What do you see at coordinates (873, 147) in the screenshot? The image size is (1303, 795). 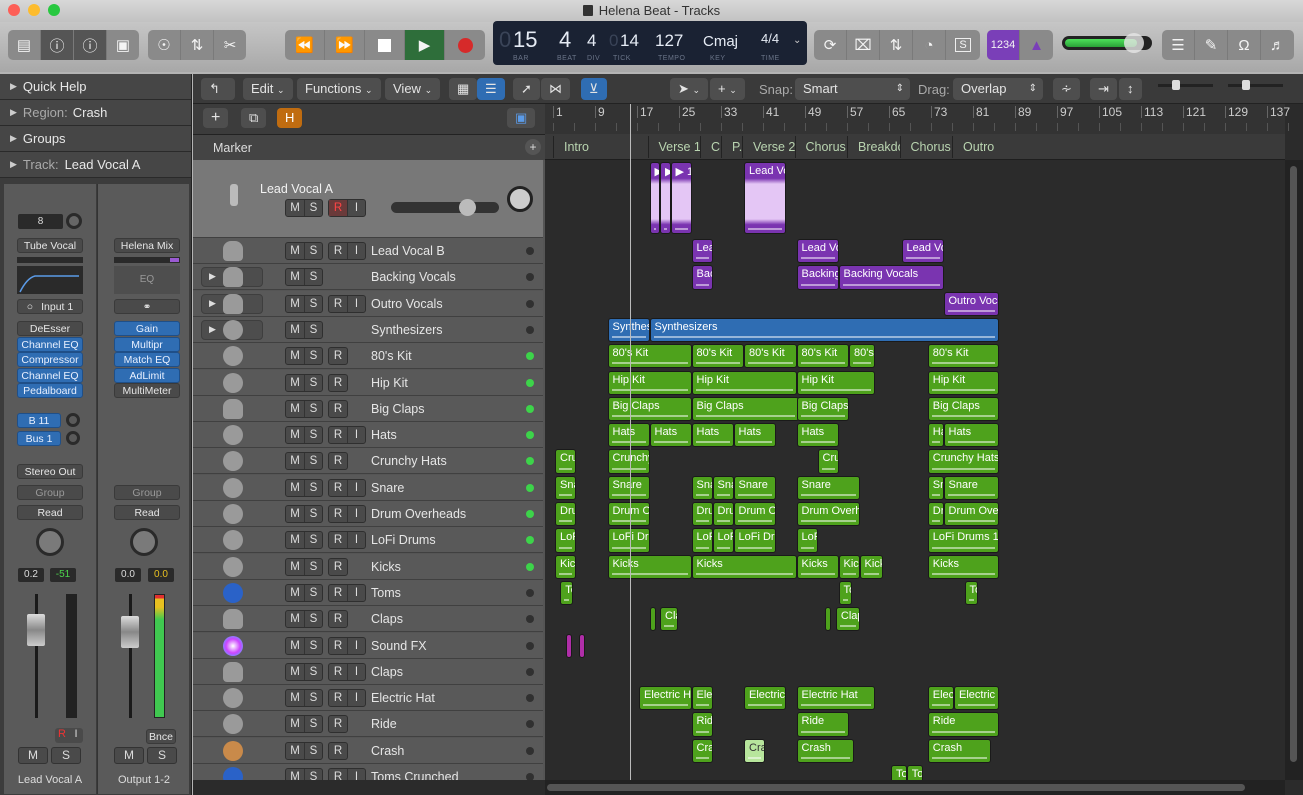 I see `marker: Breakdown` at bounding box center [873, 147].